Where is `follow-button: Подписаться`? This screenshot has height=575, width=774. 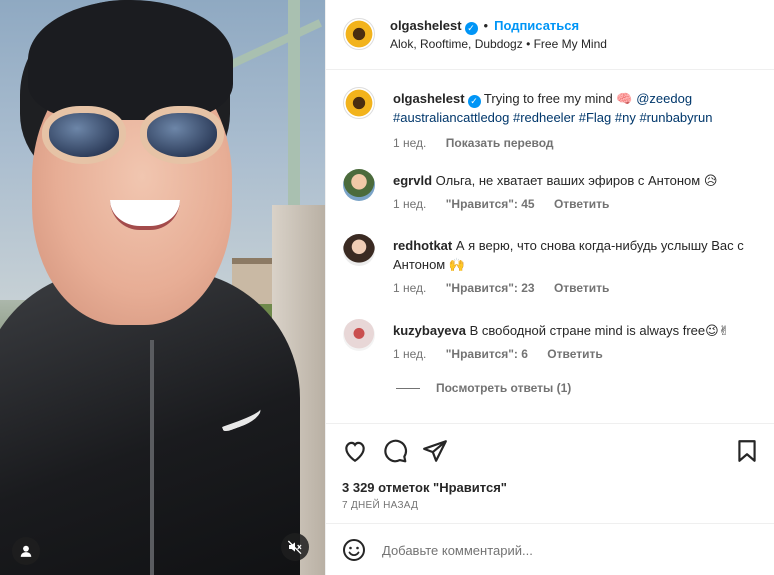 follow-button: Подписаться is located at coordinates (536, 25).